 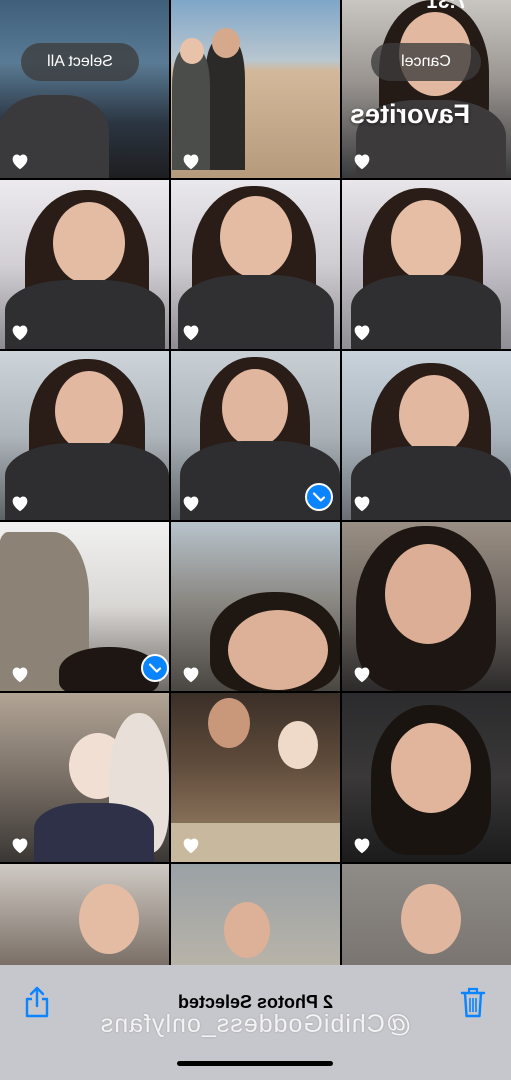 I want to click on home-indicator, so click(x=255, y=1063).